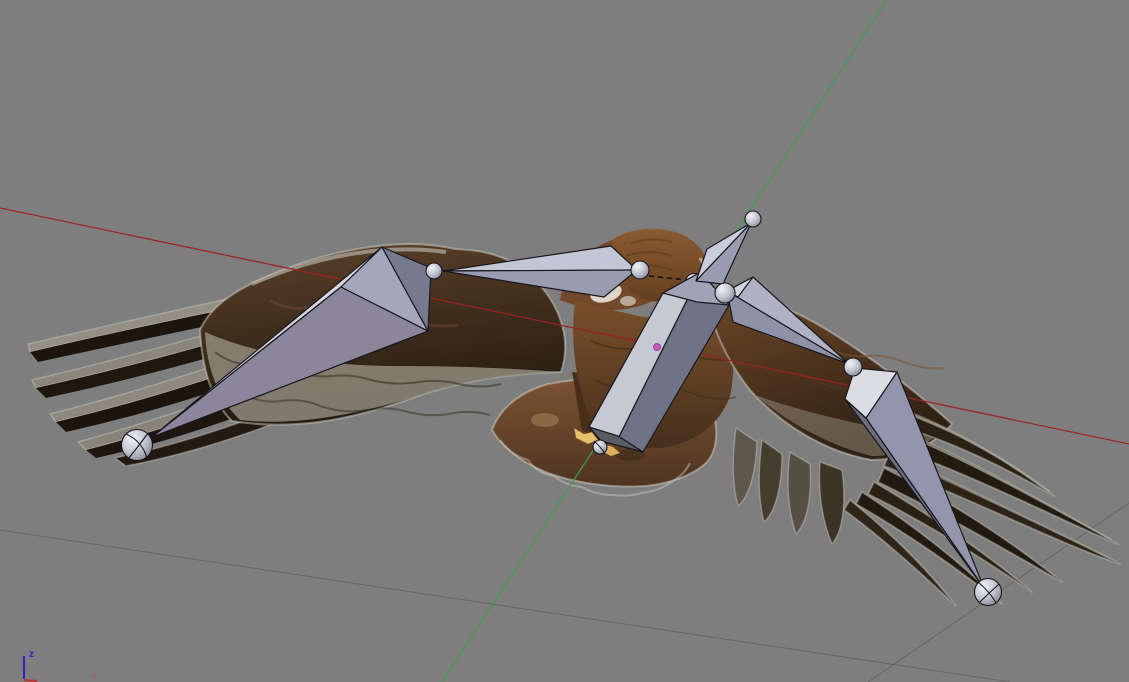 The width and height of the screenshot is (1129, 682). What do you see at coordinates (657, 347) in the screenshot?
I see `origin-dot` at bounding box center [657, 347].